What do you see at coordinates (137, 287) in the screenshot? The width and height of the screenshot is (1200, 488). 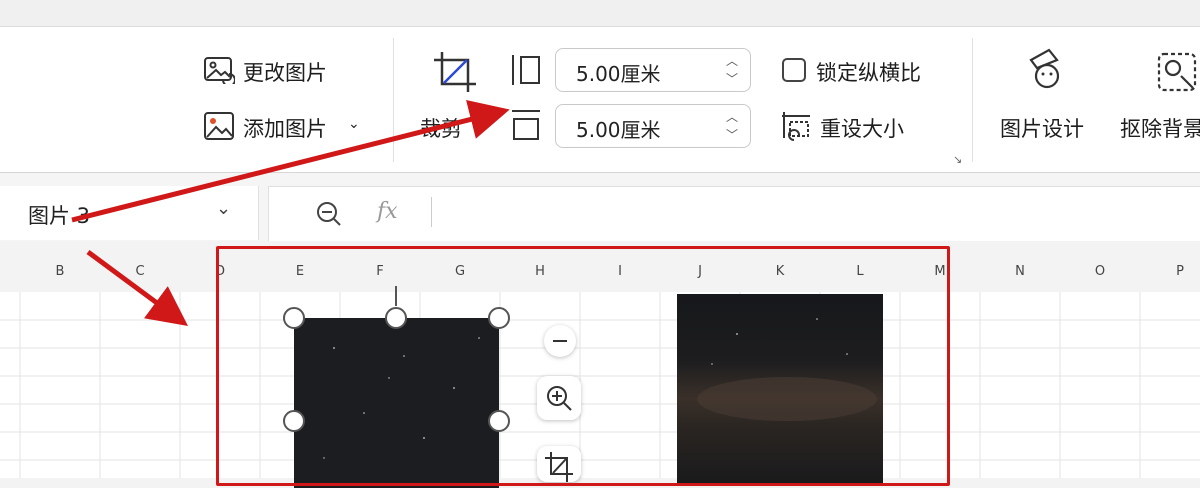 I see `arrow-to-picture` at bounding box center [137, 287].